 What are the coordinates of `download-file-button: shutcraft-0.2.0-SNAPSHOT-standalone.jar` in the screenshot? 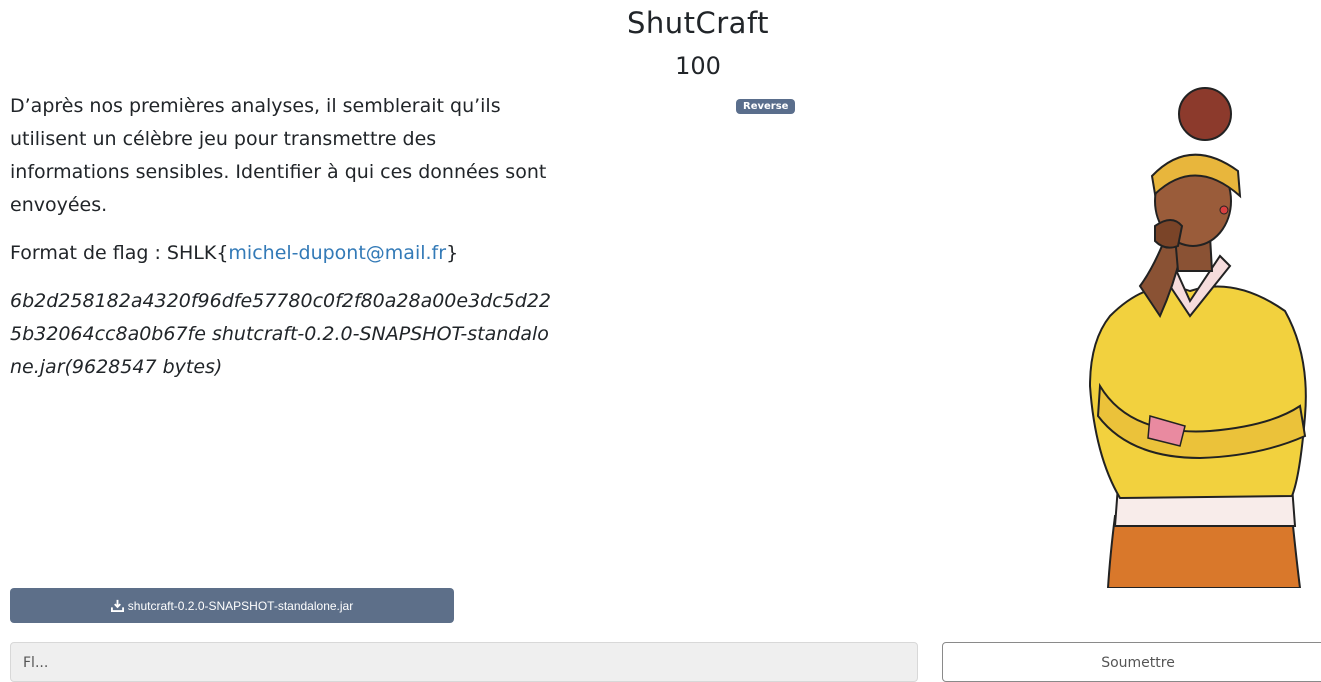 It's located at (232, 605).